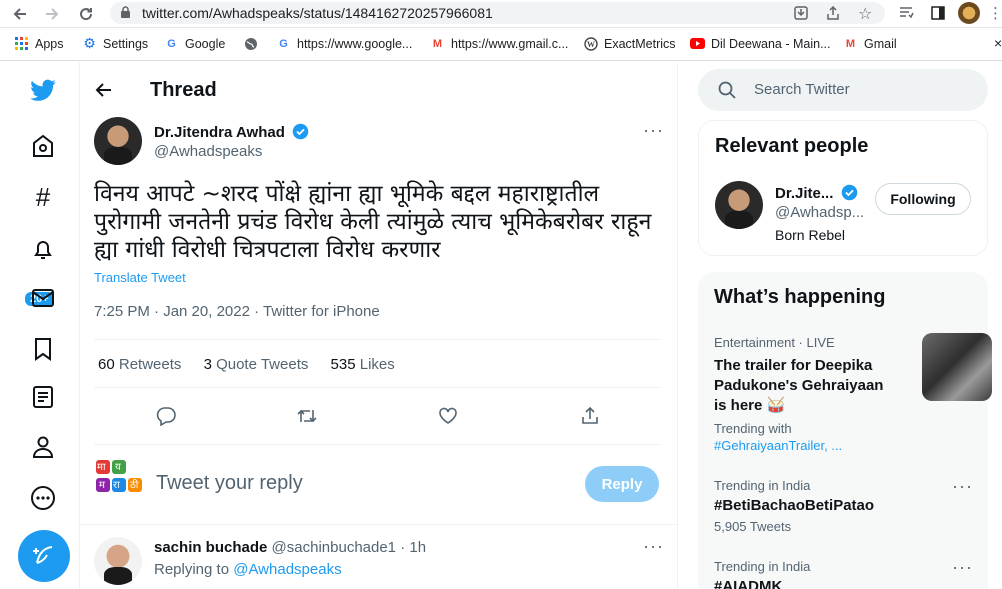 This screenshot has width=1002, height=589. Describe the element at coordinates (43, 91) in the screenshot. I see `twitter-bird-icon` at that location.